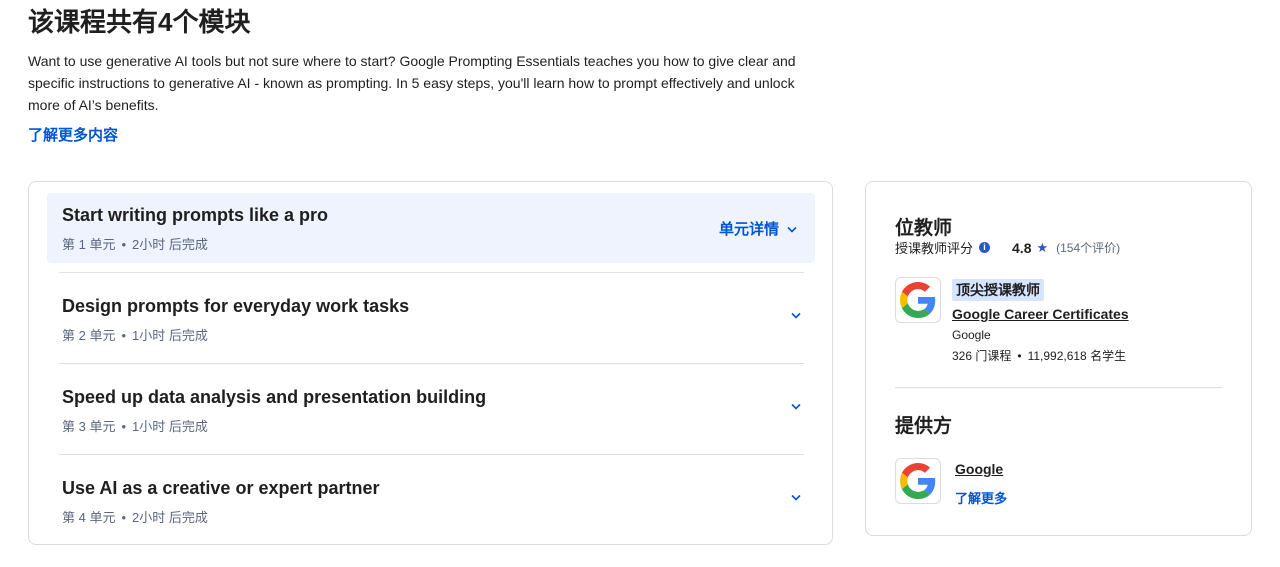 The image size is (1280, 567). Describe the element at coordinates (89, 517) in the screenshot. I see `module-unit: 第 4 单元` at that location.